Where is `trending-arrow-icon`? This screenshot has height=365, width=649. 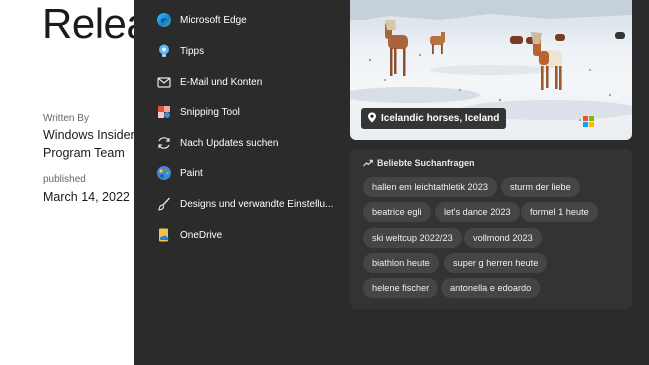 trending-arrow-icon is located at coordinates (368, 163).